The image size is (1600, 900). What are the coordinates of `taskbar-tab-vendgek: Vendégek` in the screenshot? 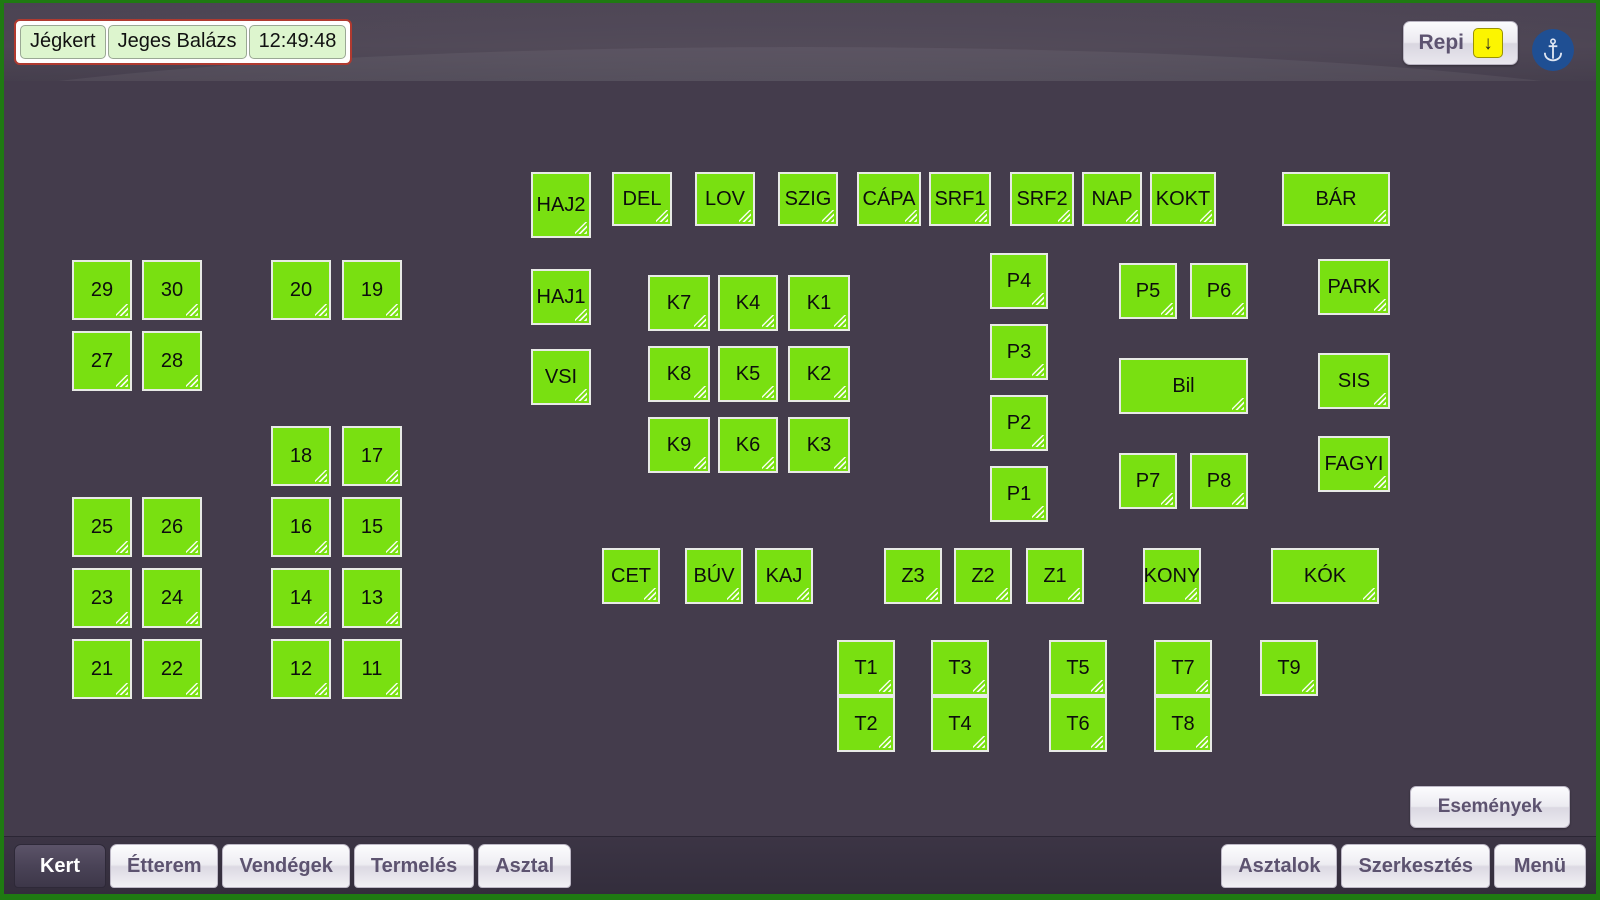 It's located at (286, 866).